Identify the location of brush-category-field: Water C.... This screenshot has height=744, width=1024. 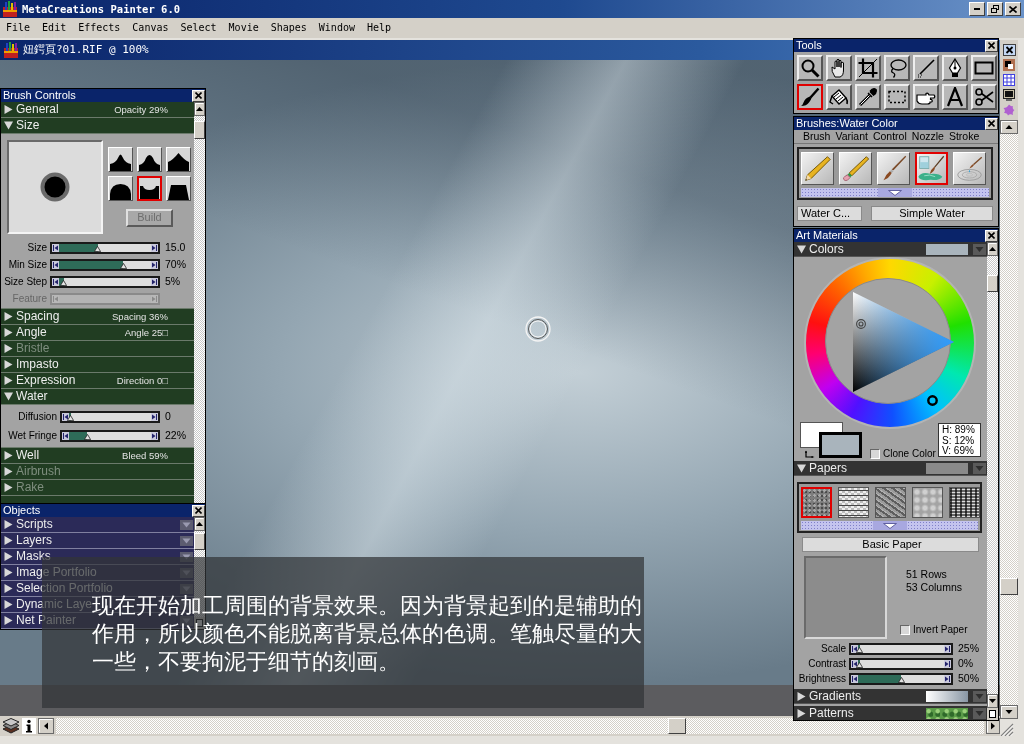
(829, 213).